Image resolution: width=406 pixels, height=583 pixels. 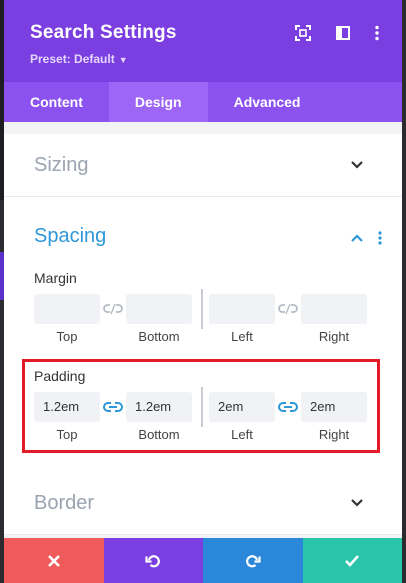 What do you see at coordinates (72, 59) in the screenshot?
I see `preset-label: Preset: Default` at bounding box center [72, 59].